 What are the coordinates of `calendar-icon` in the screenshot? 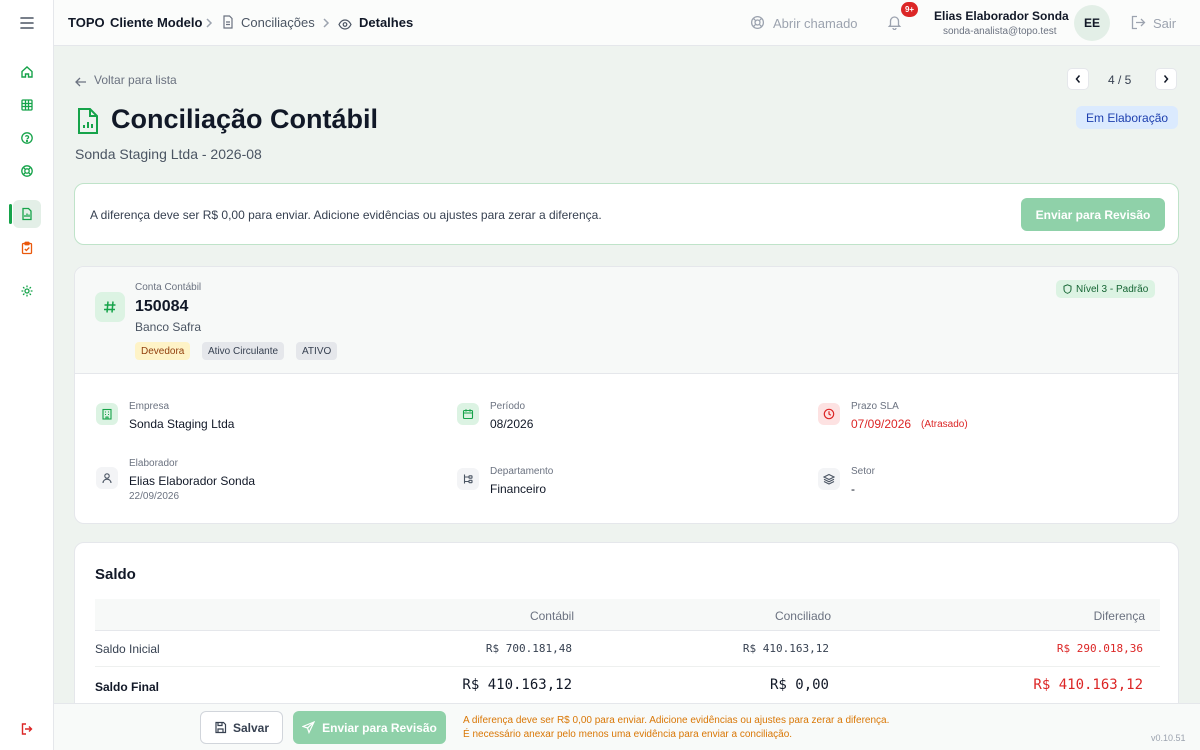 It's located at (468, 414).